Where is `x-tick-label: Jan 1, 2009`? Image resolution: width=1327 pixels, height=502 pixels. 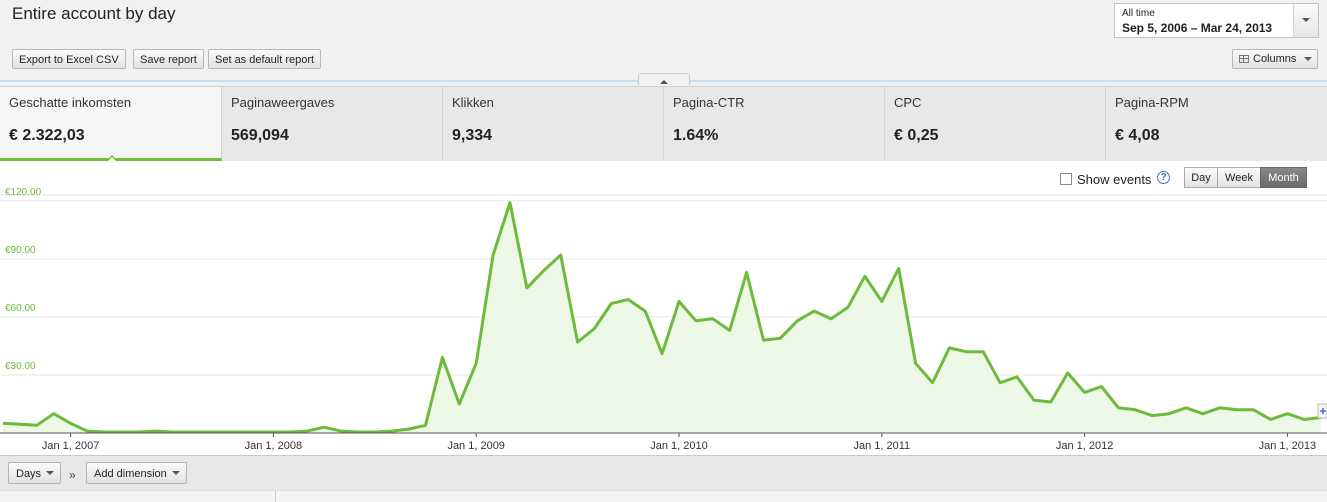 x-tick-label: Jan 1, 2009 is located at coordinates (476, 446).